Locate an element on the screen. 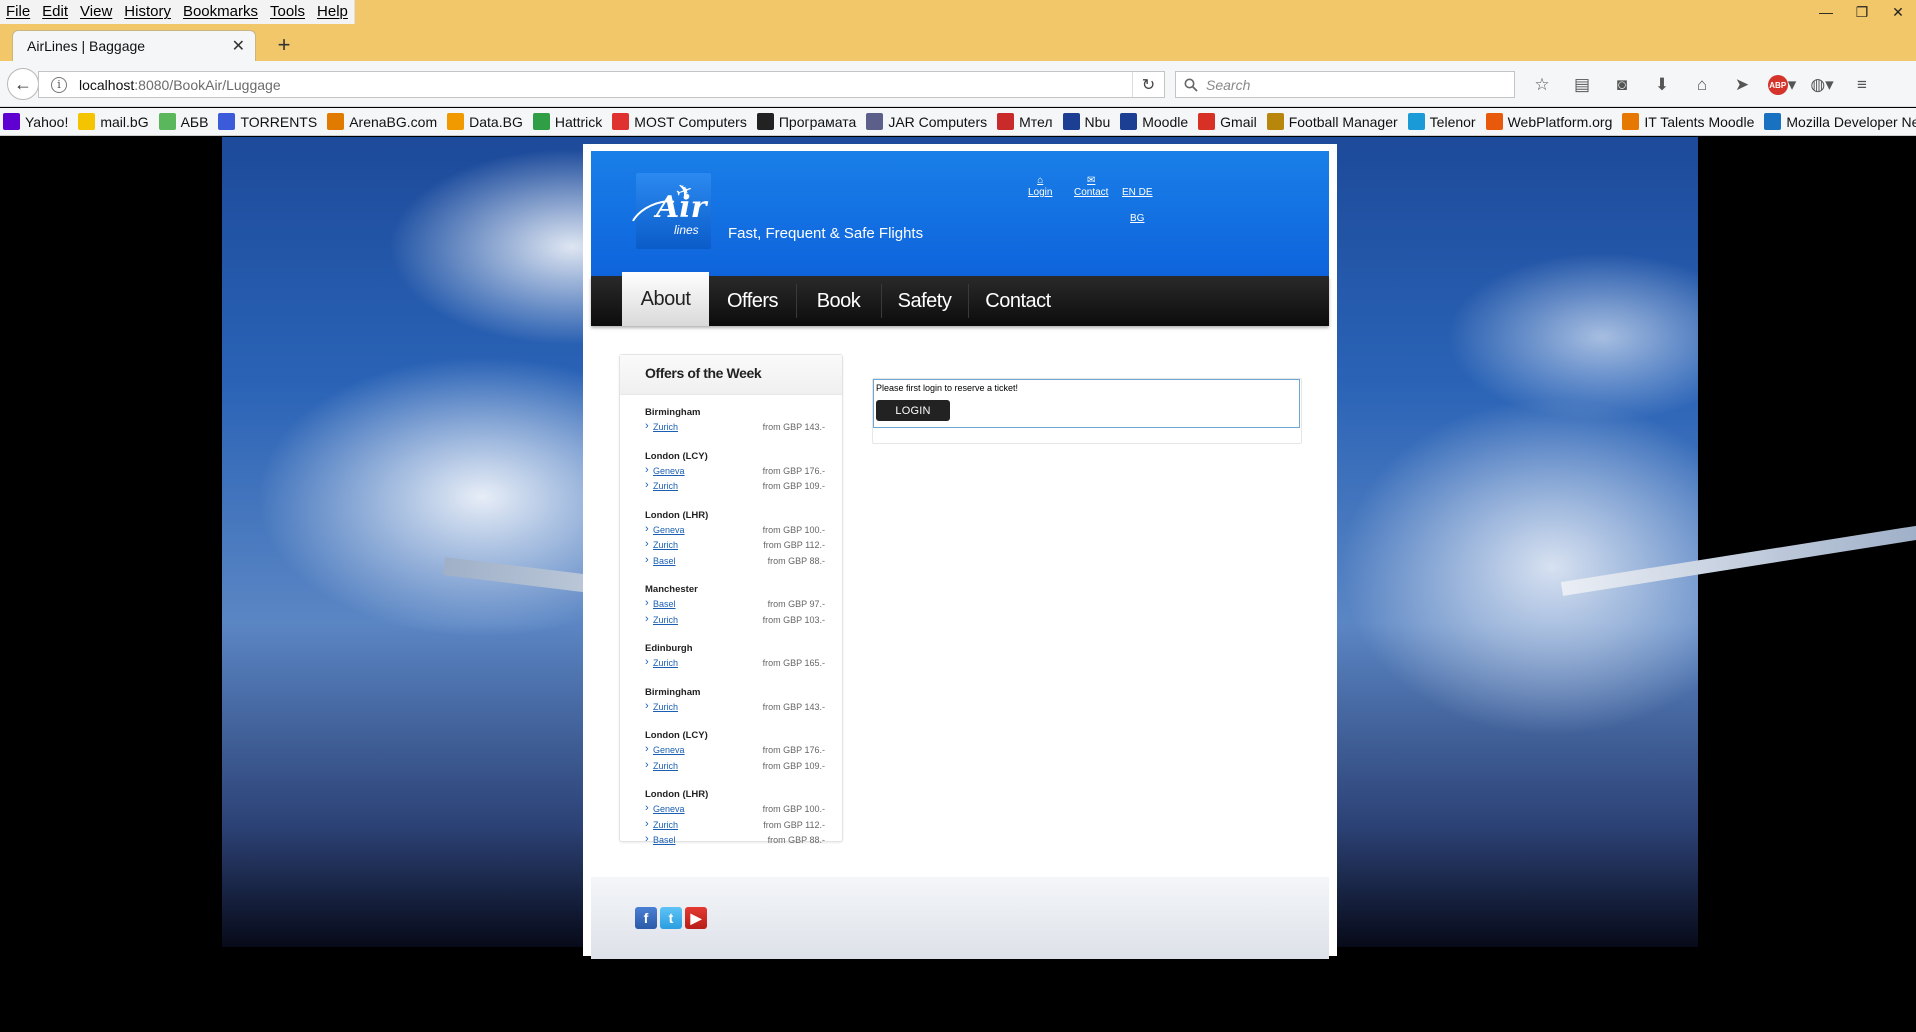 The height and width of the screenshot is (1032, 1916). bookmark-item: WebPlatform.org is located at coordinates (1549, 121).